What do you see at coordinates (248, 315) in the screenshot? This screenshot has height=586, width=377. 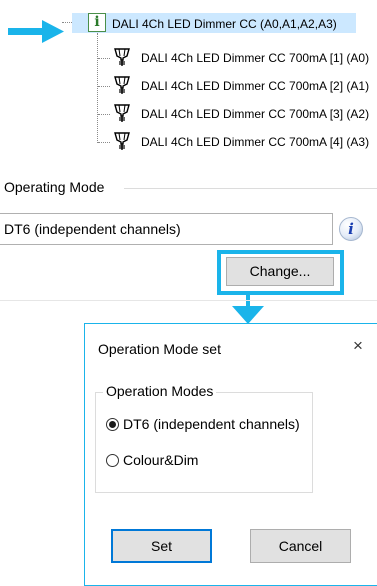 I see `annotation-arrow-down-icon` at bounding box center [248, 315].